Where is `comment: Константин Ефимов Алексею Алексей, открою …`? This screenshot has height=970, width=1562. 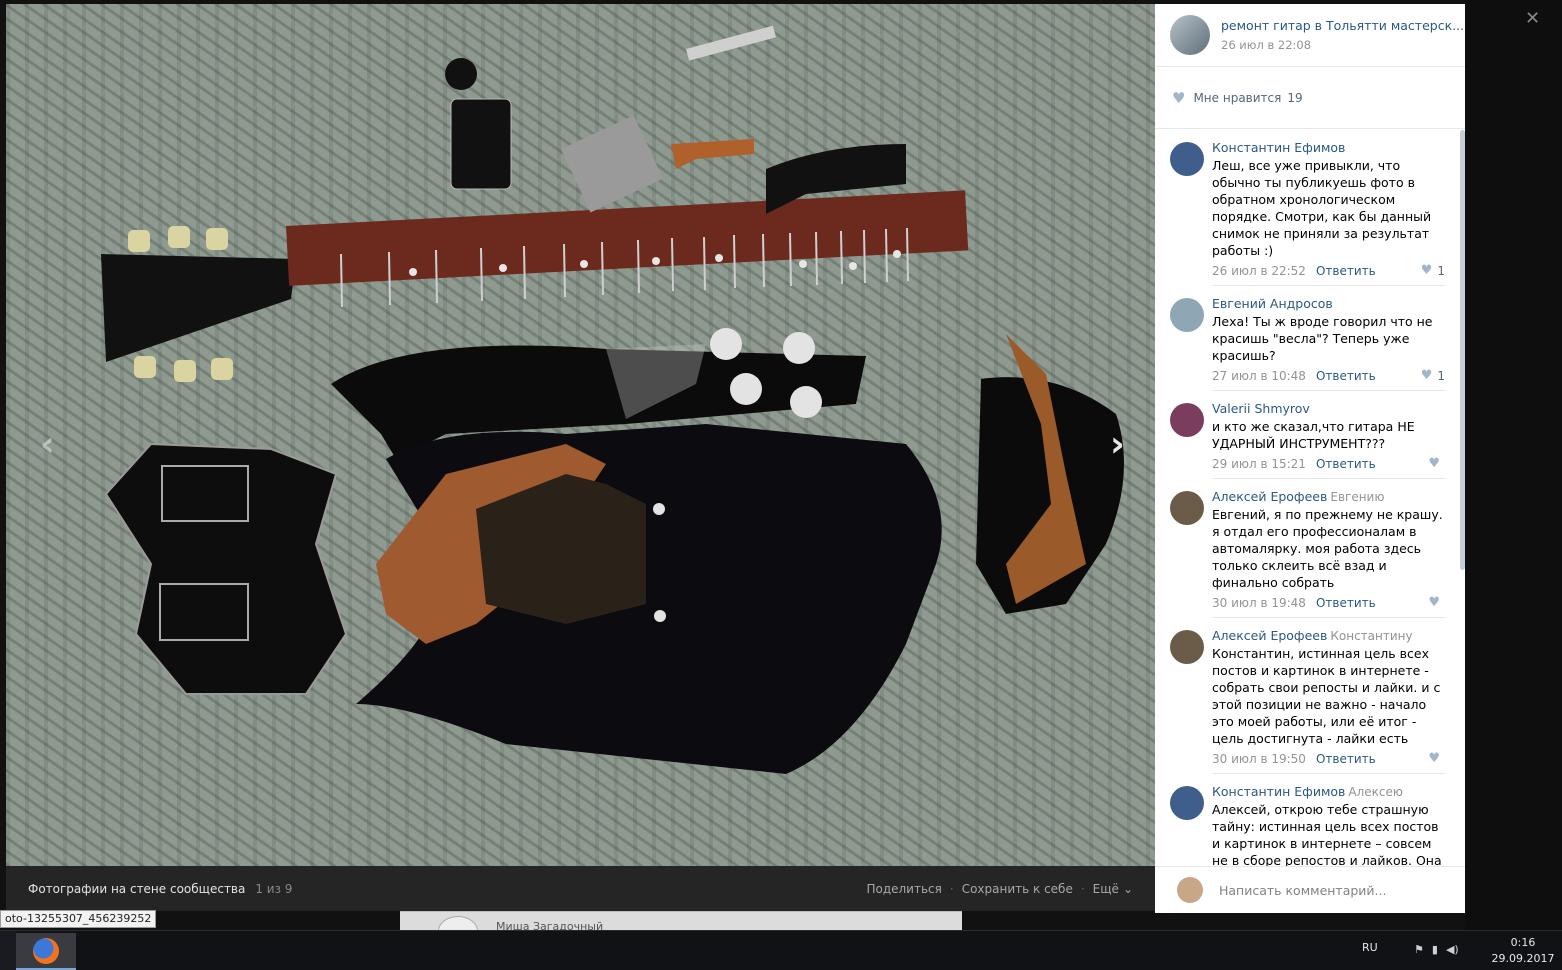 comment: Константин Ефимов Алексею Алексей, открою … is located at coordinates (1307, 820).